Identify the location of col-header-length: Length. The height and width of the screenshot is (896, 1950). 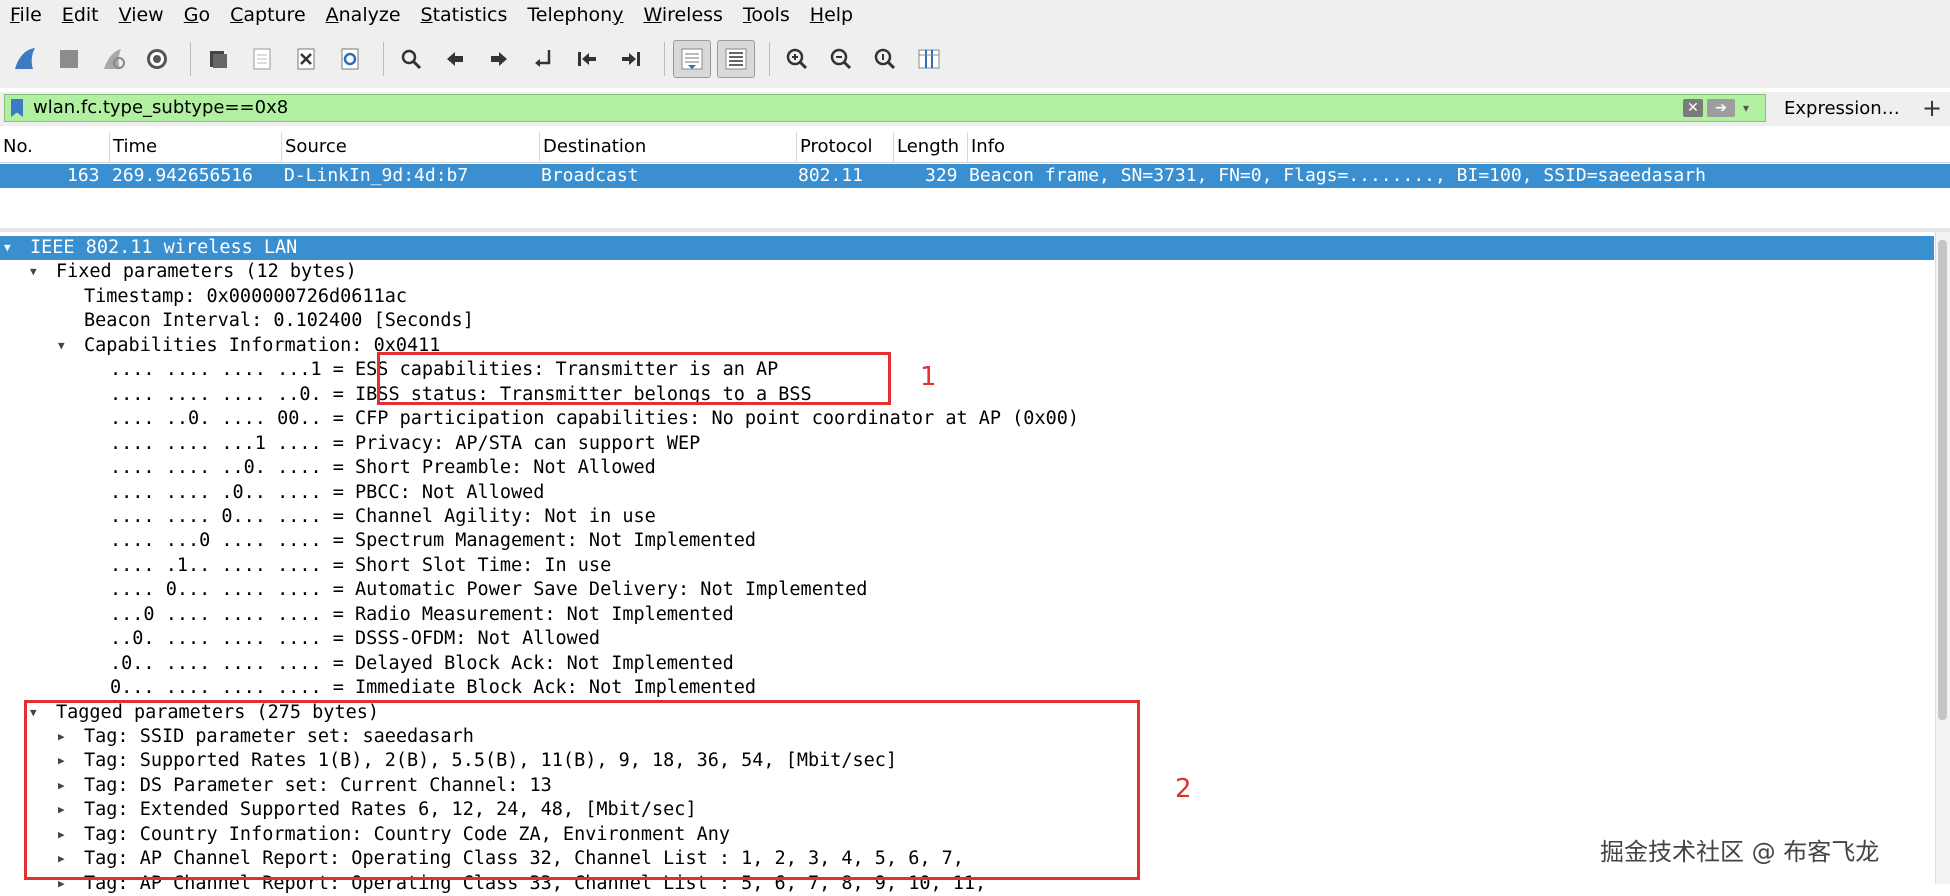
(931, 147).